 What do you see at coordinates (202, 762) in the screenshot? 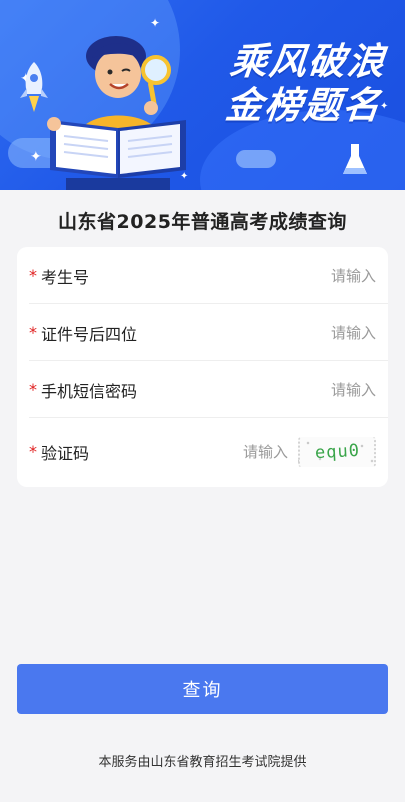
I see `footer-note: 本服务由山东省教育招生考试院提供` at bounding box center [202, 762].